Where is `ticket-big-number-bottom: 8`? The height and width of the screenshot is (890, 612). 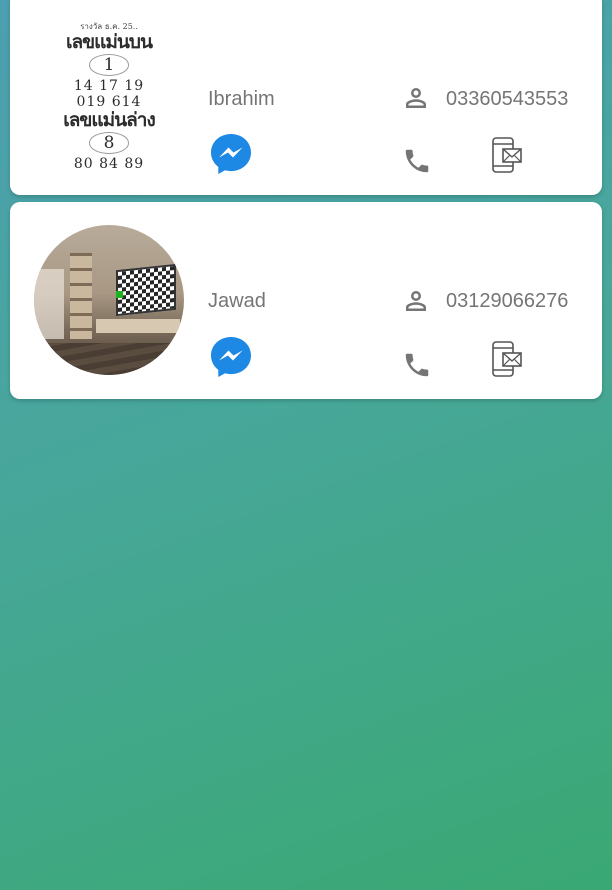 ticket-big-number-bottom: 8 is located at coordinates (109, 143).